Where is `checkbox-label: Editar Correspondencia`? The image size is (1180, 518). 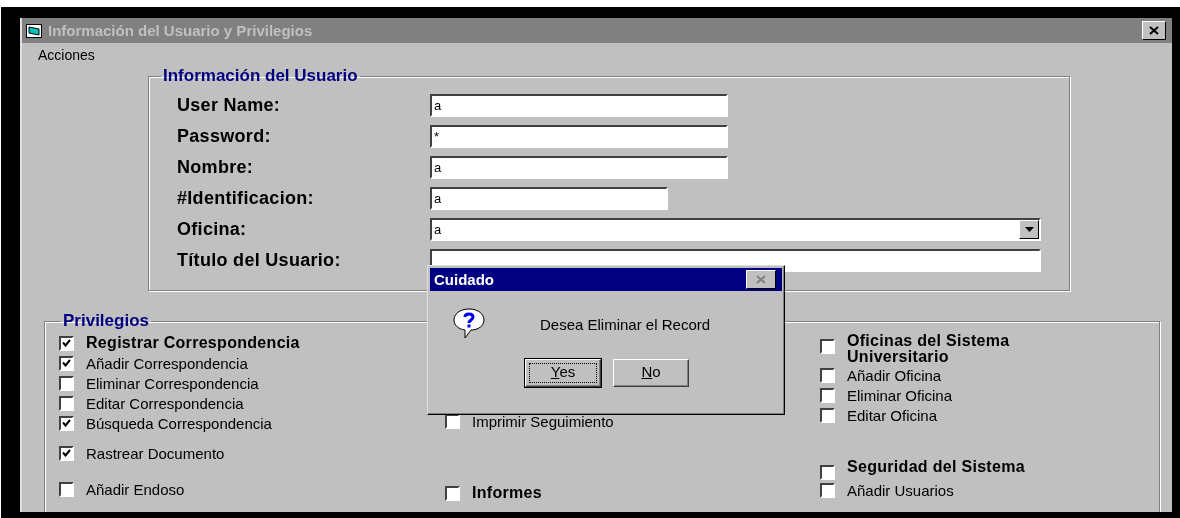
checkbox-label: Editar Correspondencia is located at coordinates (165, 403).